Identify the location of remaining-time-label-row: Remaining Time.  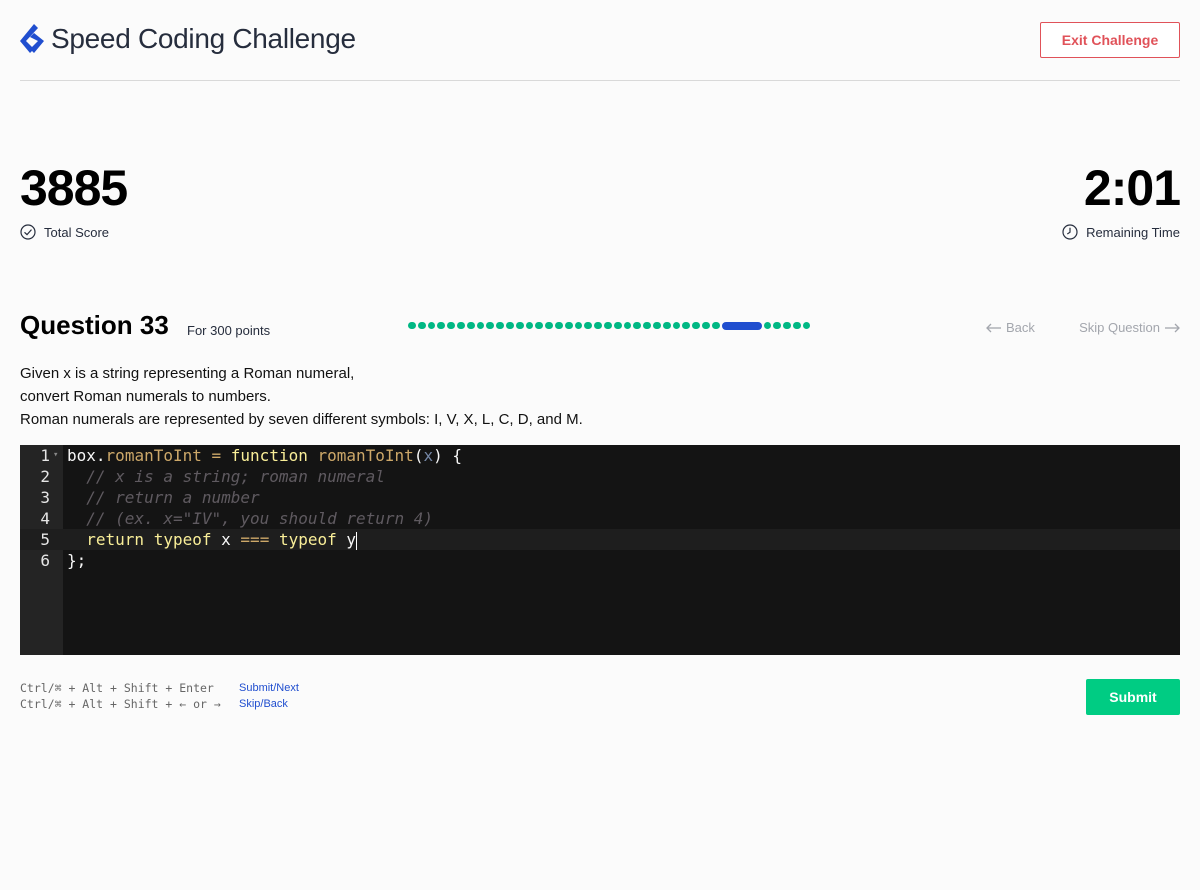
(1121, 232).